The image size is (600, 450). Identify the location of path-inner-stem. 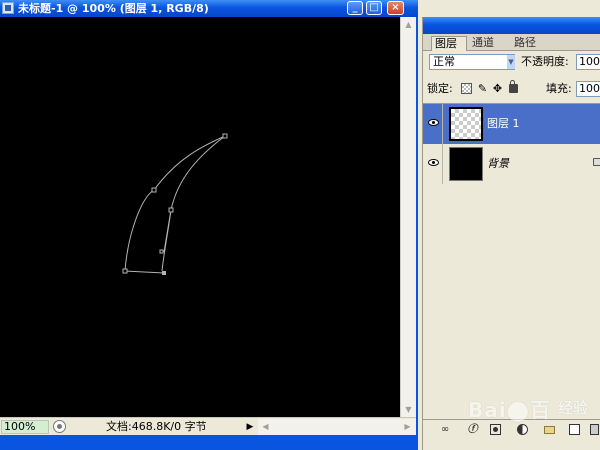
(167, 231).